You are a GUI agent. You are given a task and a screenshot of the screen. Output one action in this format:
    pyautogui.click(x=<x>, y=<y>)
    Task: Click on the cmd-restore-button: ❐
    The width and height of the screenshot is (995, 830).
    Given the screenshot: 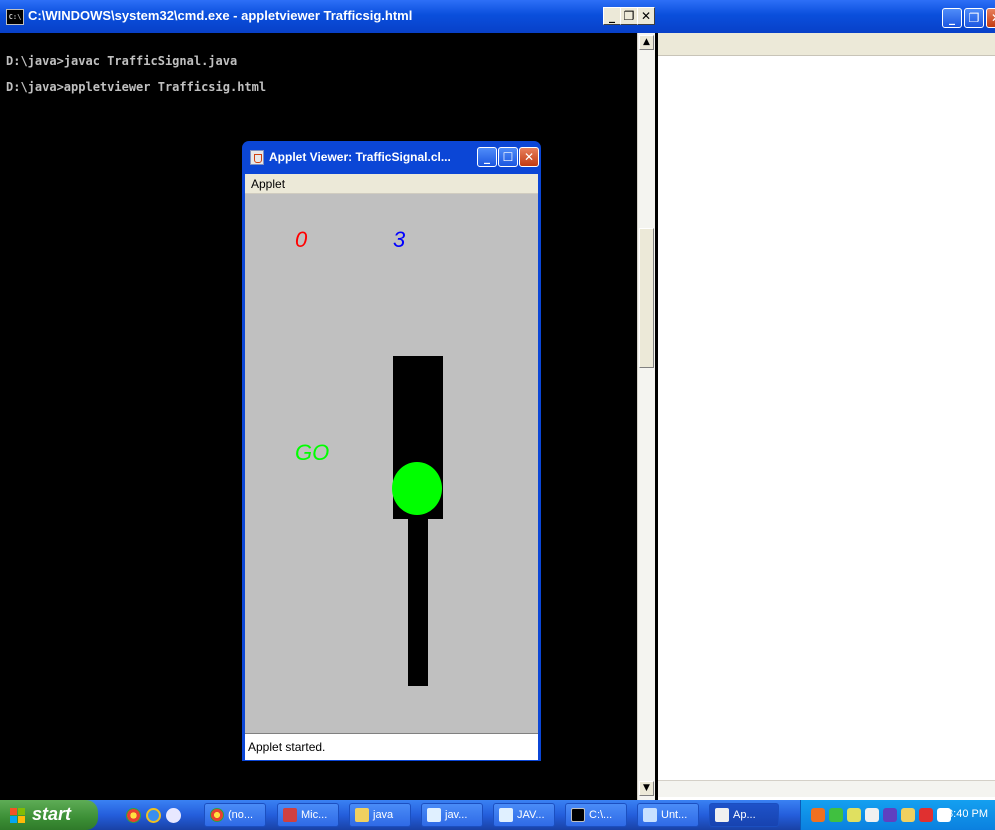 What is the action you would take?
    pyautogui.click(x=629, y=16)
    